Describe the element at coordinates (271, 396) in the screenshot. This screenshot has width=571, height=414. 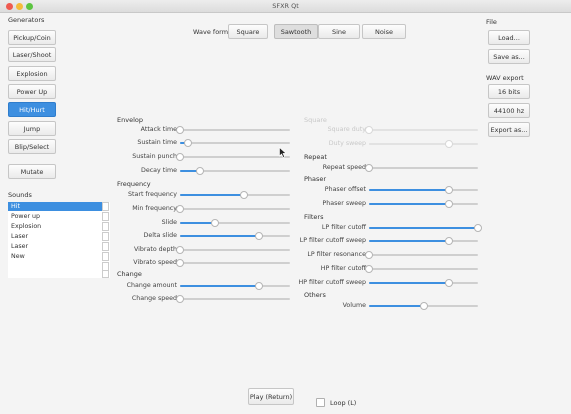
I see `play-button: Play (Return)` at that location.